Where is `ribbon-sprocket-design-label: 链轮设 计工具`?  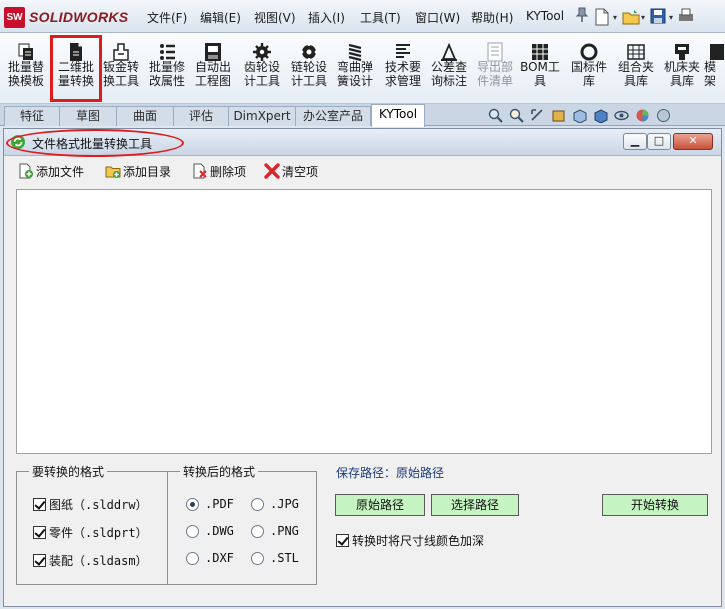 ribbon-sprocket-design-label: 链轮设 计工具 is located at coordinates (308, 74).